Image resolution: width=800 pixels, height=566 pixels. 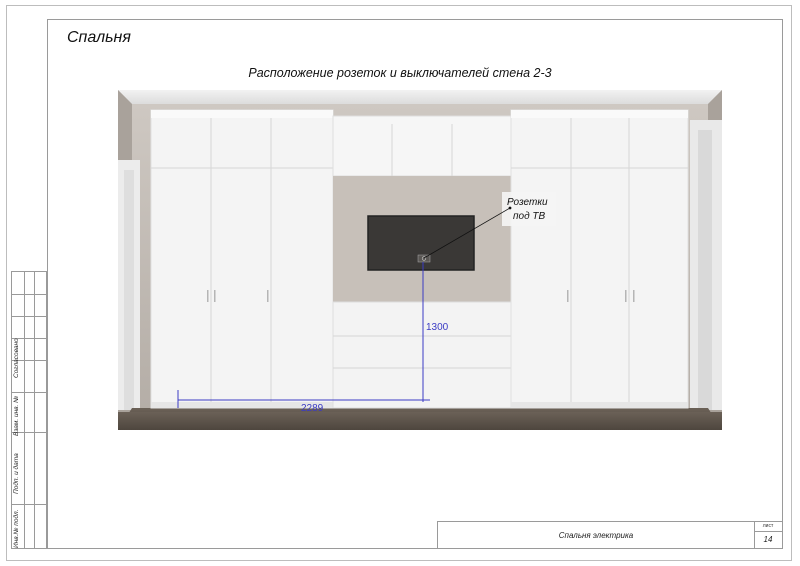 What do you see at coordinates (16, 415) in the screenshot?
I see `stamp-replaced-inv: Взам. инв. №` at bounding box center [16, 415].